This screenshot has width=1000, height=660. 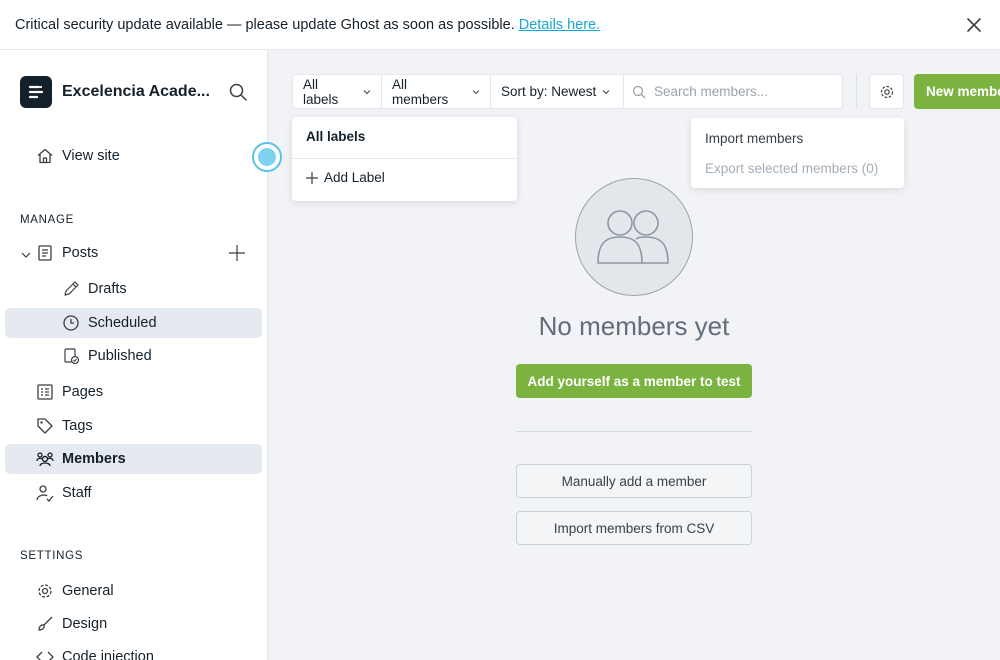 I want to click on sidebar-item-members: Members, so click(x=133, y=459).